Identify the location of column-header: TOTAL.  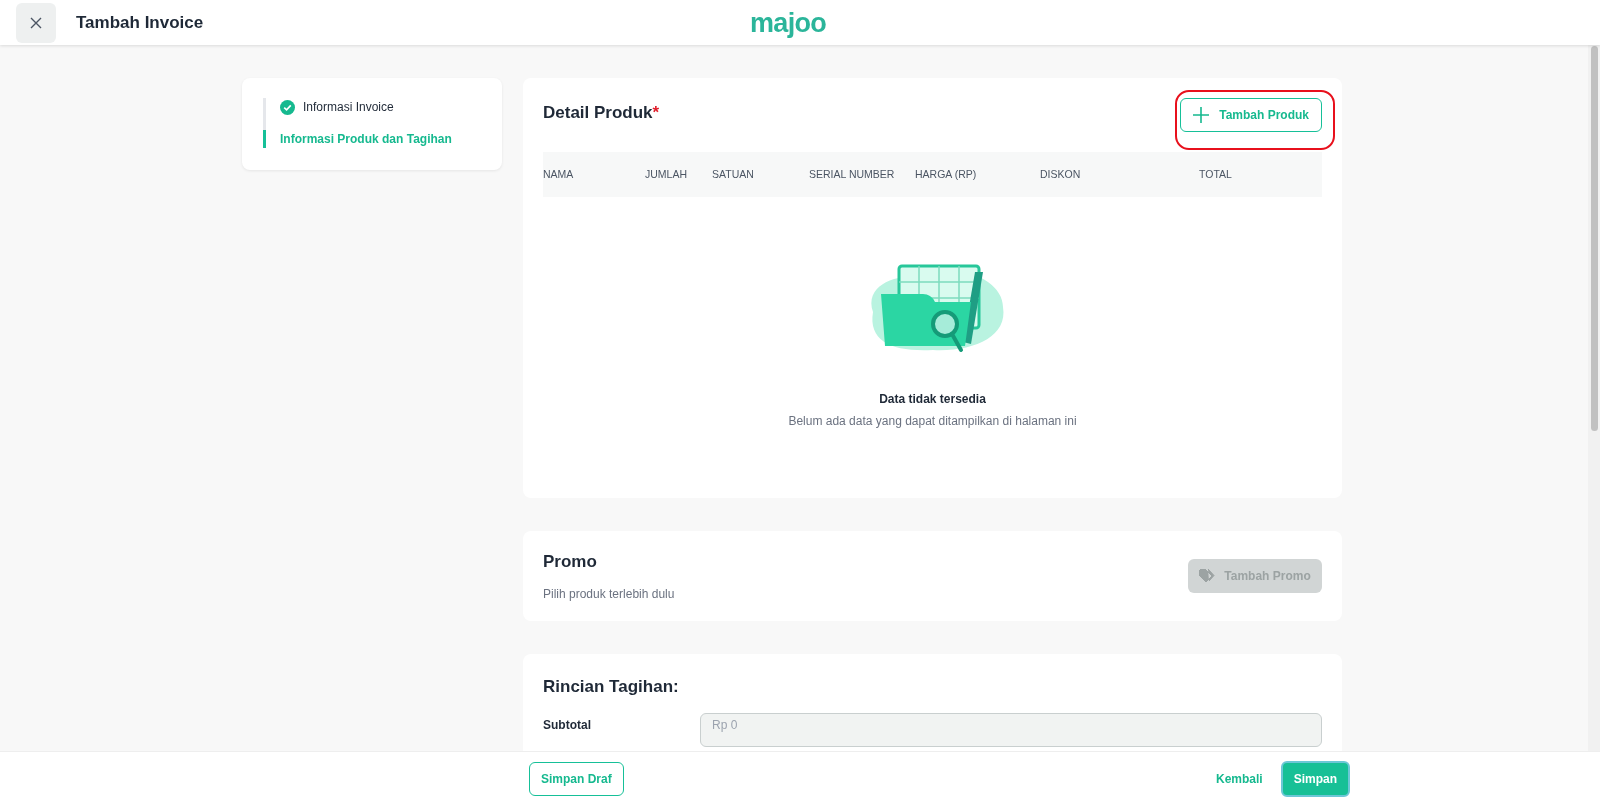
(1216, 174).